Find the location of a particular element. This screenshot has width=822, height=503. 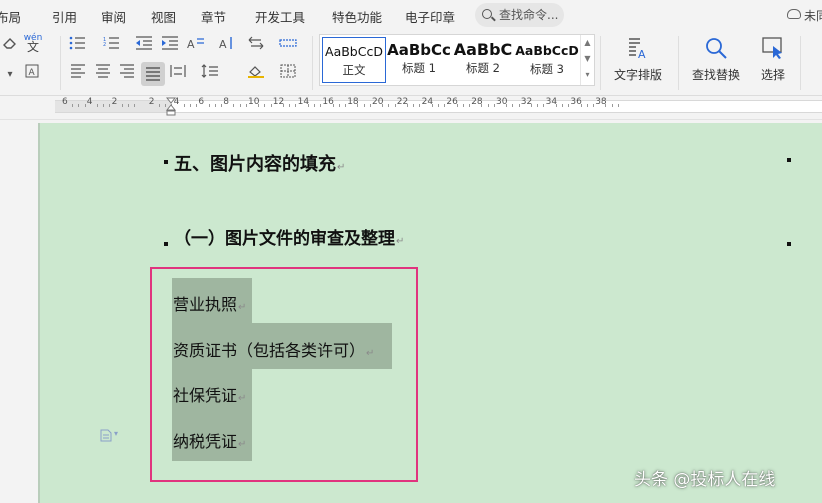

bullet-list-icon is located at coordinates (78, 46).